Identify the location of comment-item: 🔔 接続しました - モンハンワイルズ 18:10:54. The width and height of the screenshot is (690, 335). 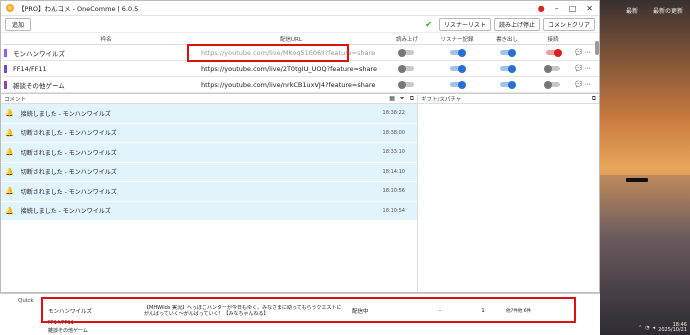
(209, 211).